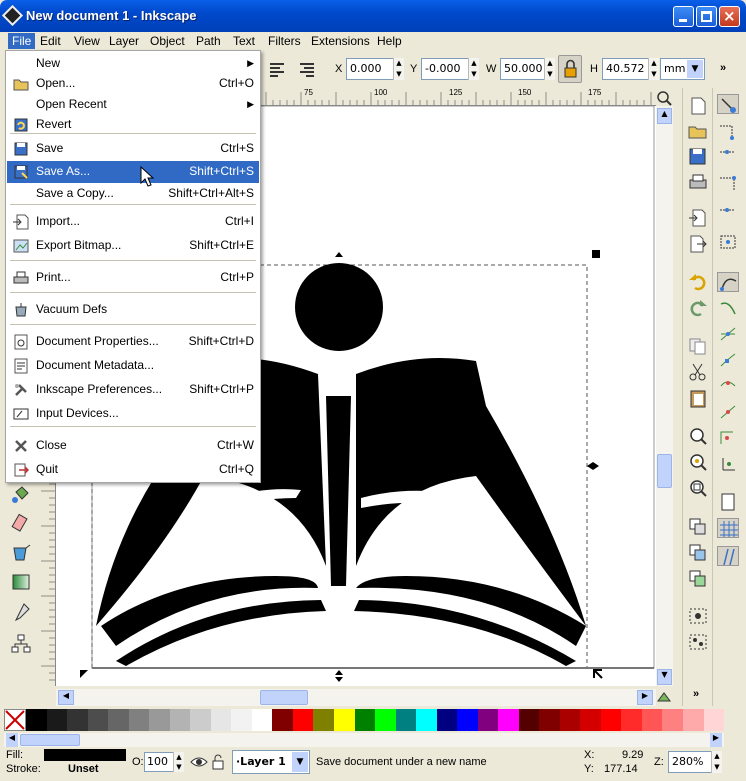 Image resolution: width=746 pixels, height=781 pixels. Describe the element at coordinates (15, 720) in the screenshot. I see `no-color-swatch` at that location.